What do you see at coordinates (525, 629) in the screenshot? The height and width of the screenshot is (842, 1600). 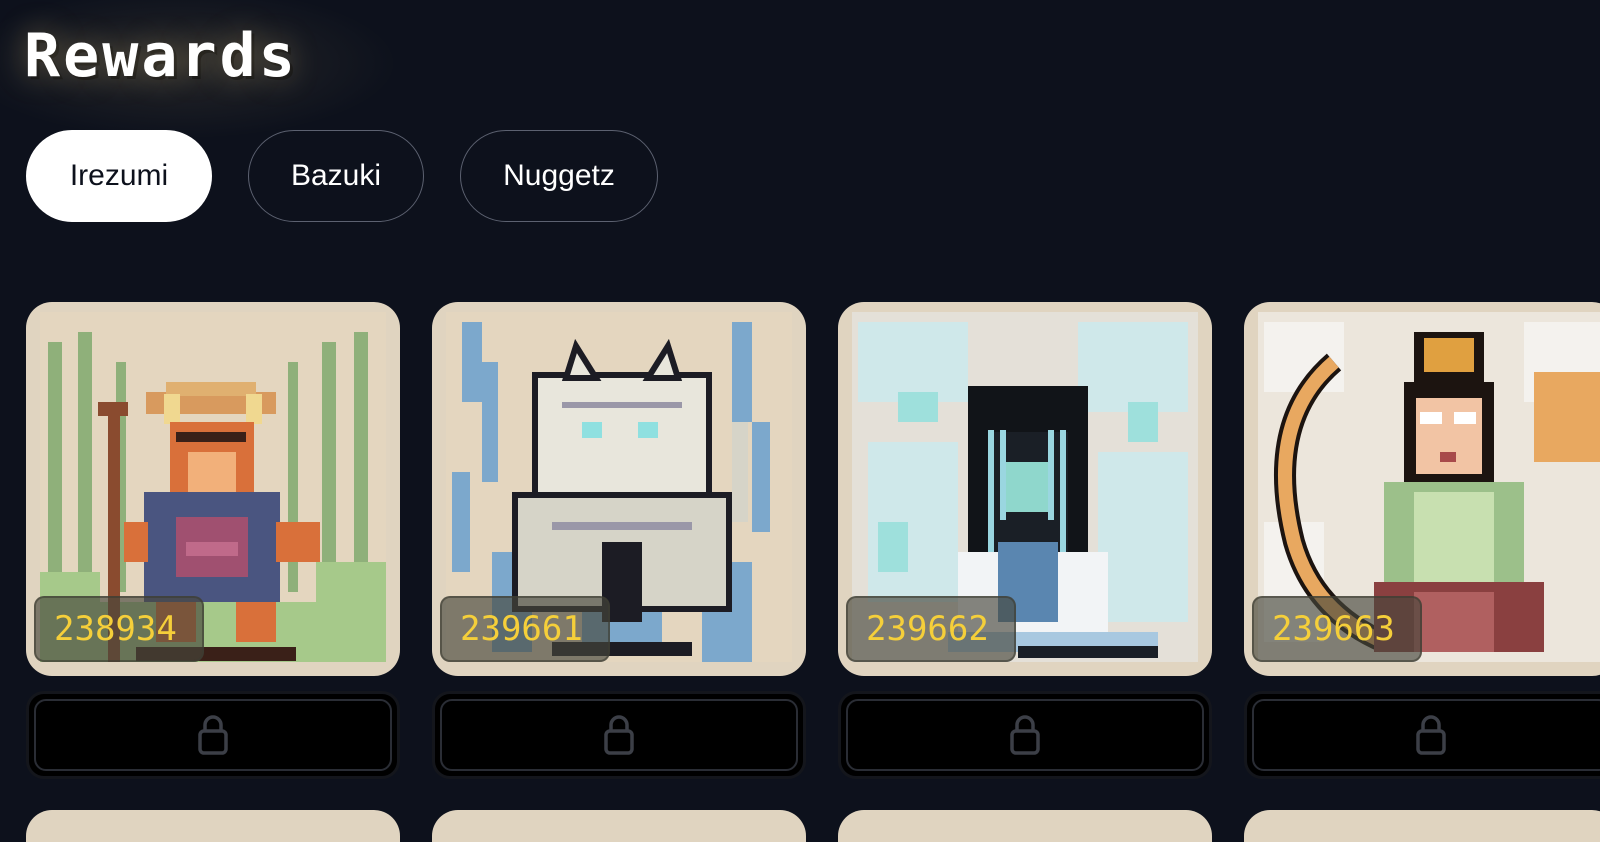 I see `token-id-badge: 239661` at bounding box center [525, 629].